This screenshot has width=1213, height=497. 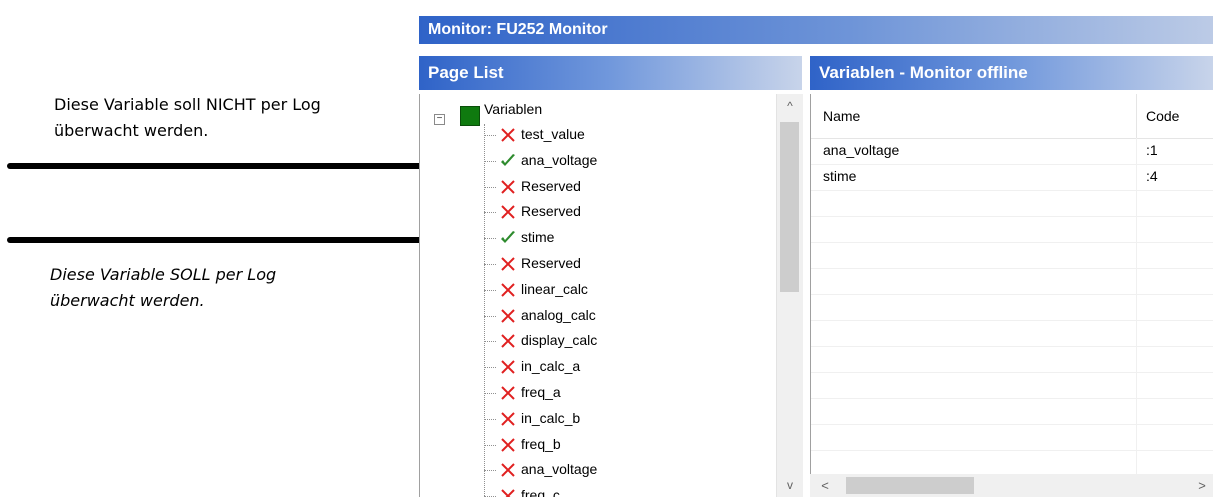 What do you see at coordinates (1162, 116) in the screenshot?
I see `column-header-code: Code` at bounding box center [1162, 116].